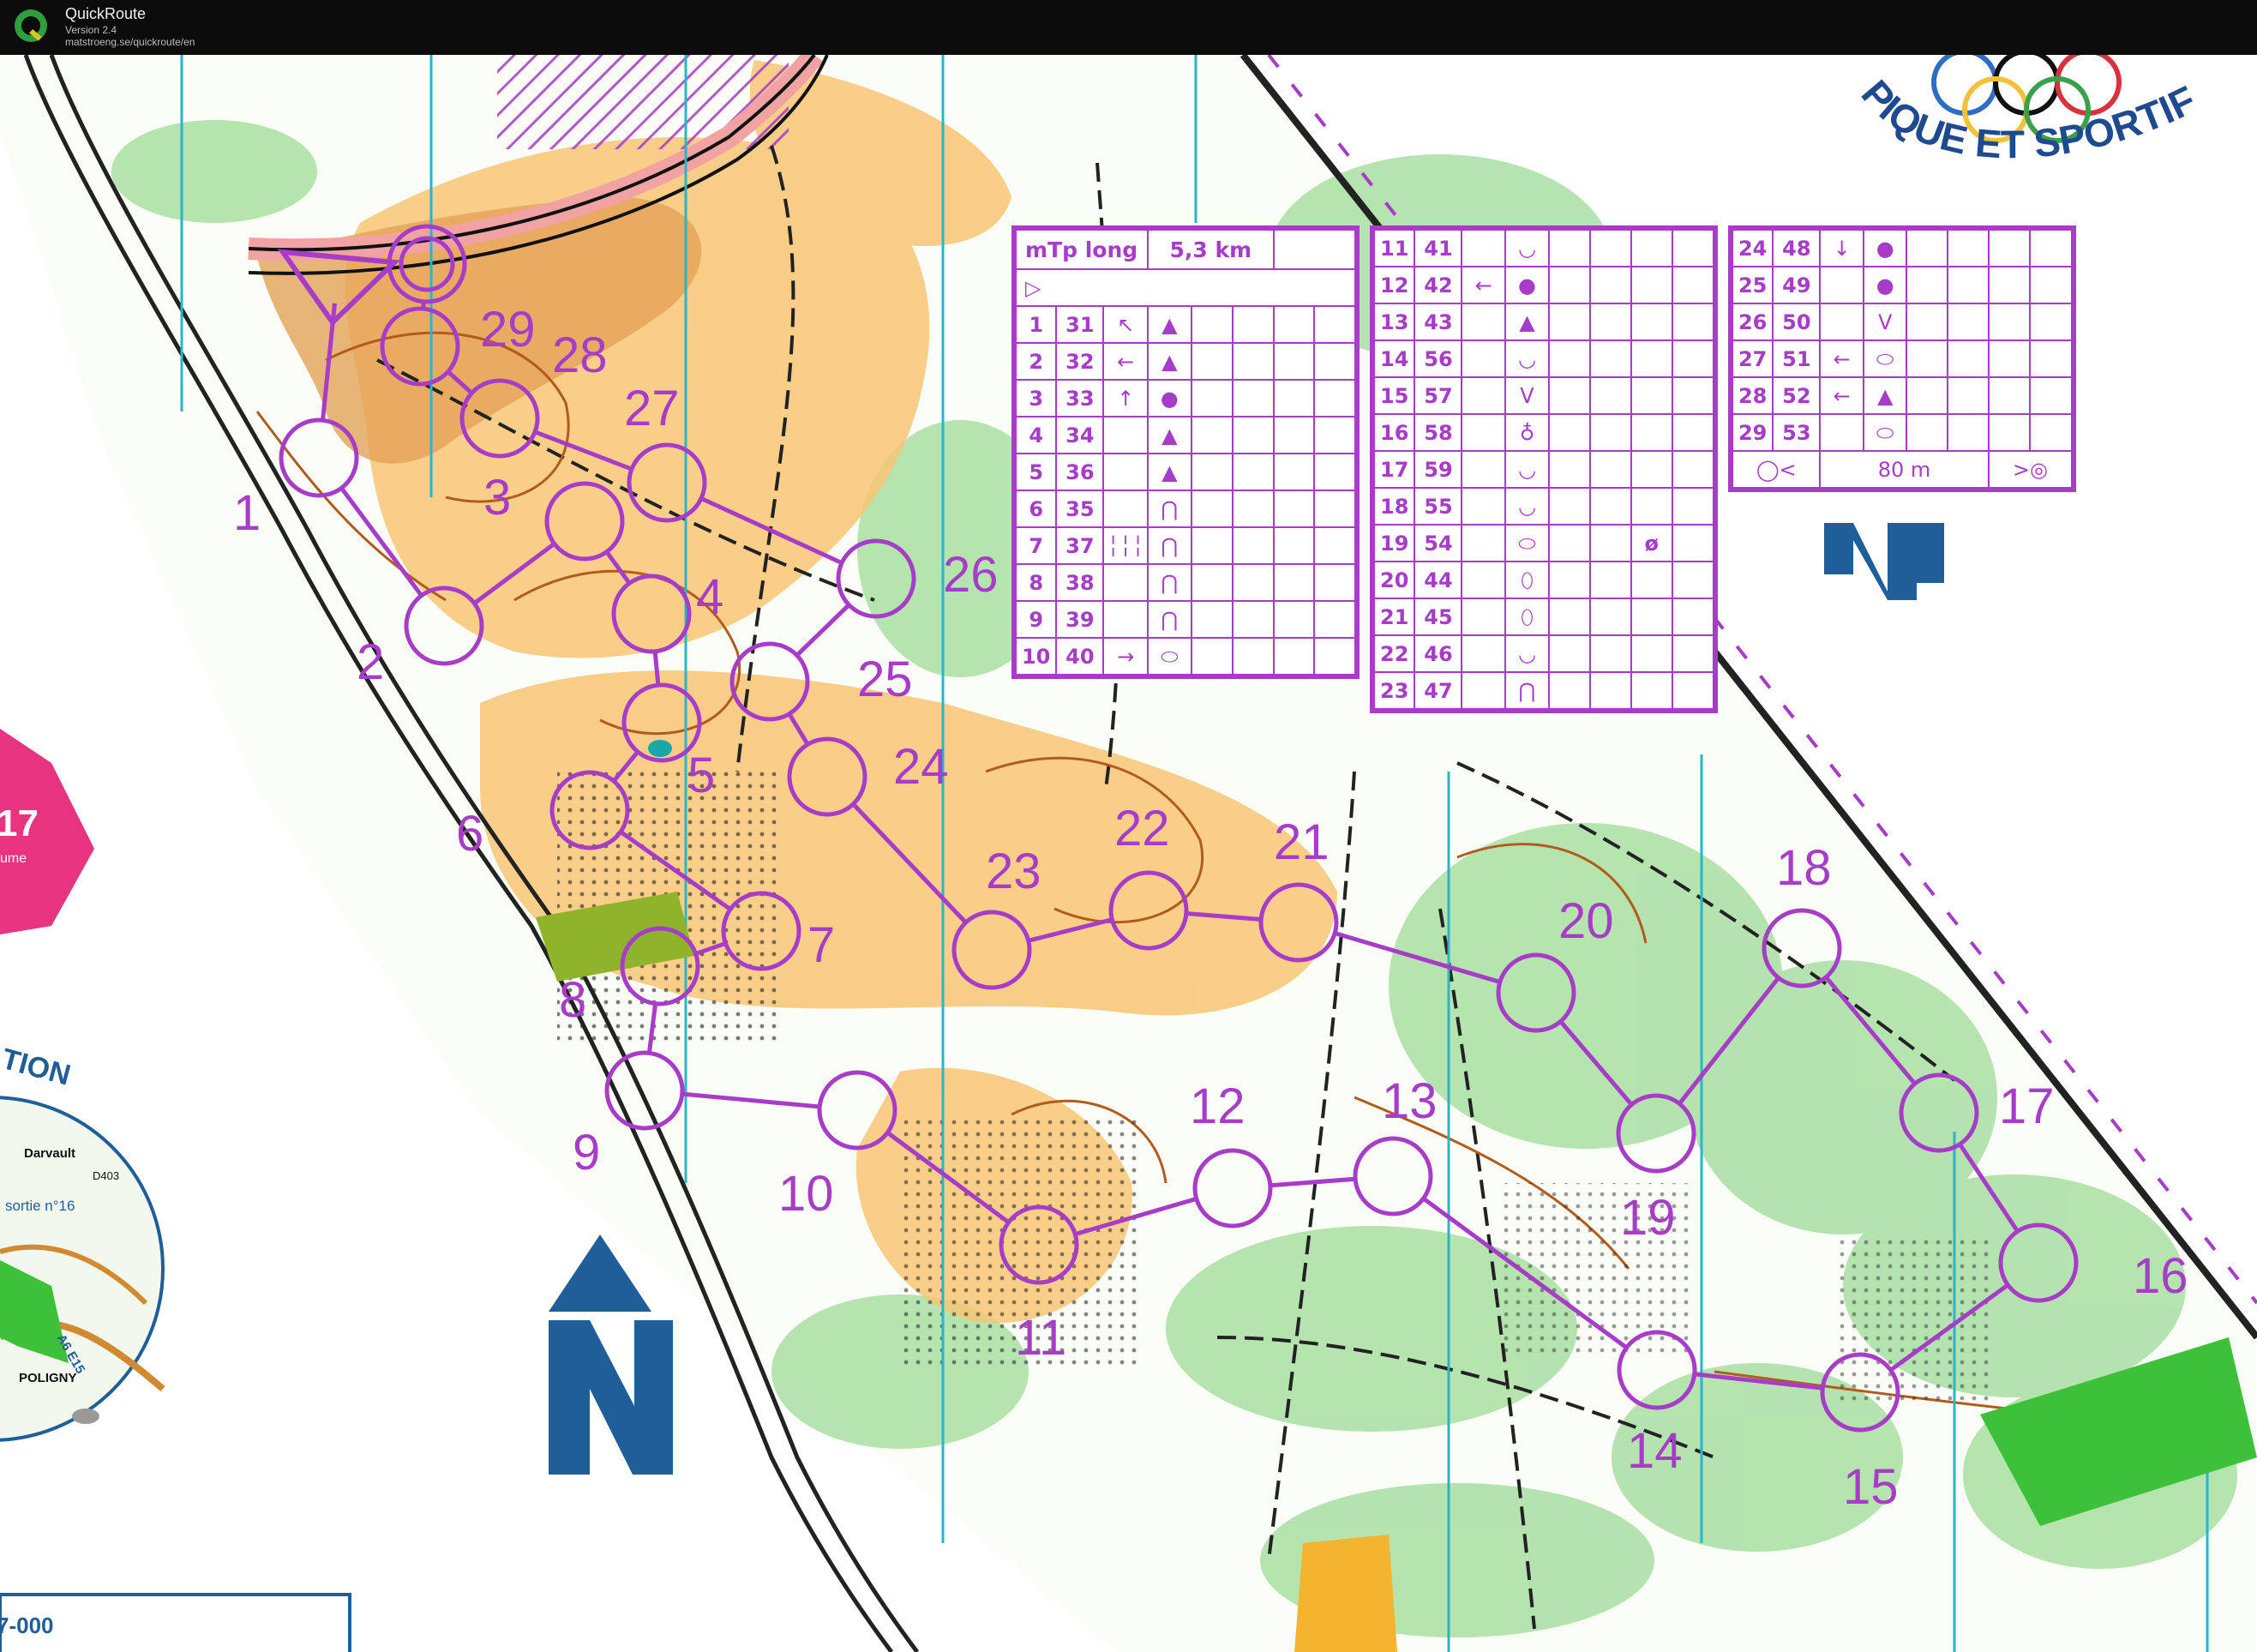  Describe the element at coordinates (701, 775) in the screenshot. I see `control-number-5: 5` at that location.